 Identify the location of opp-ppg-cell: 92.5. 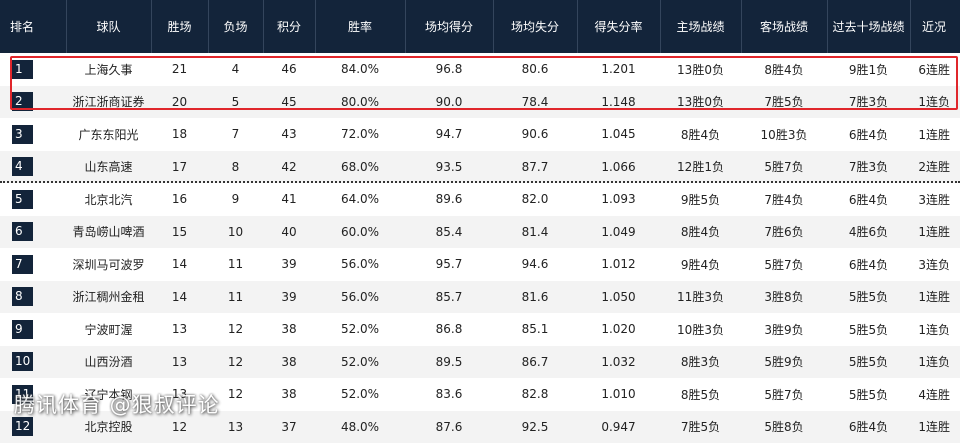
(535, 427).